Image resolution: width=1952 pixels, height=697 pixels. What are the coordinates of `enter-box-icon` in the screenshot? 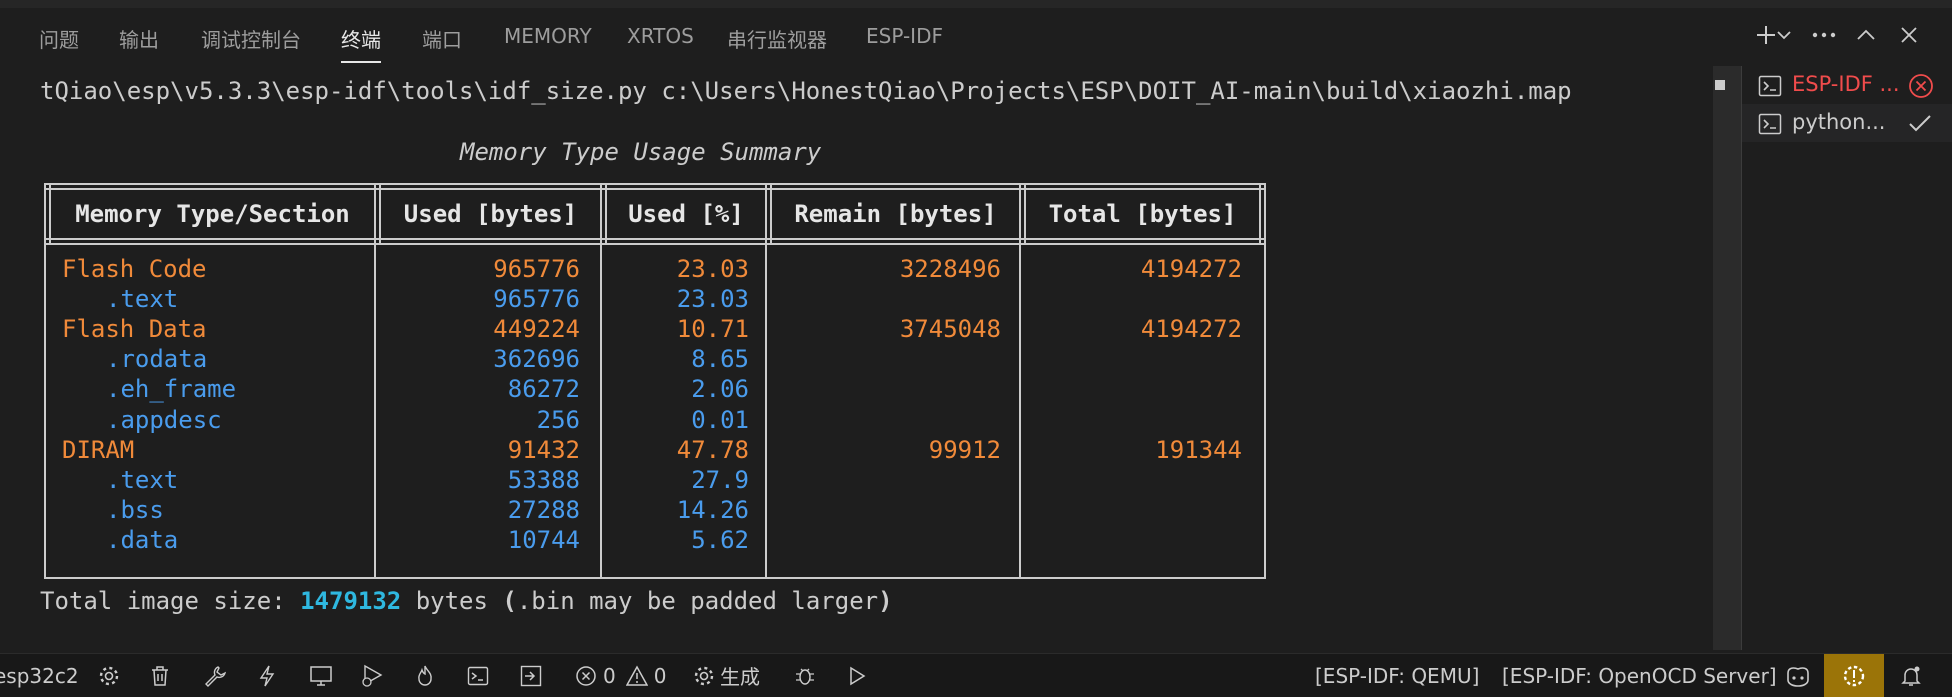 It's located at (531, 675).